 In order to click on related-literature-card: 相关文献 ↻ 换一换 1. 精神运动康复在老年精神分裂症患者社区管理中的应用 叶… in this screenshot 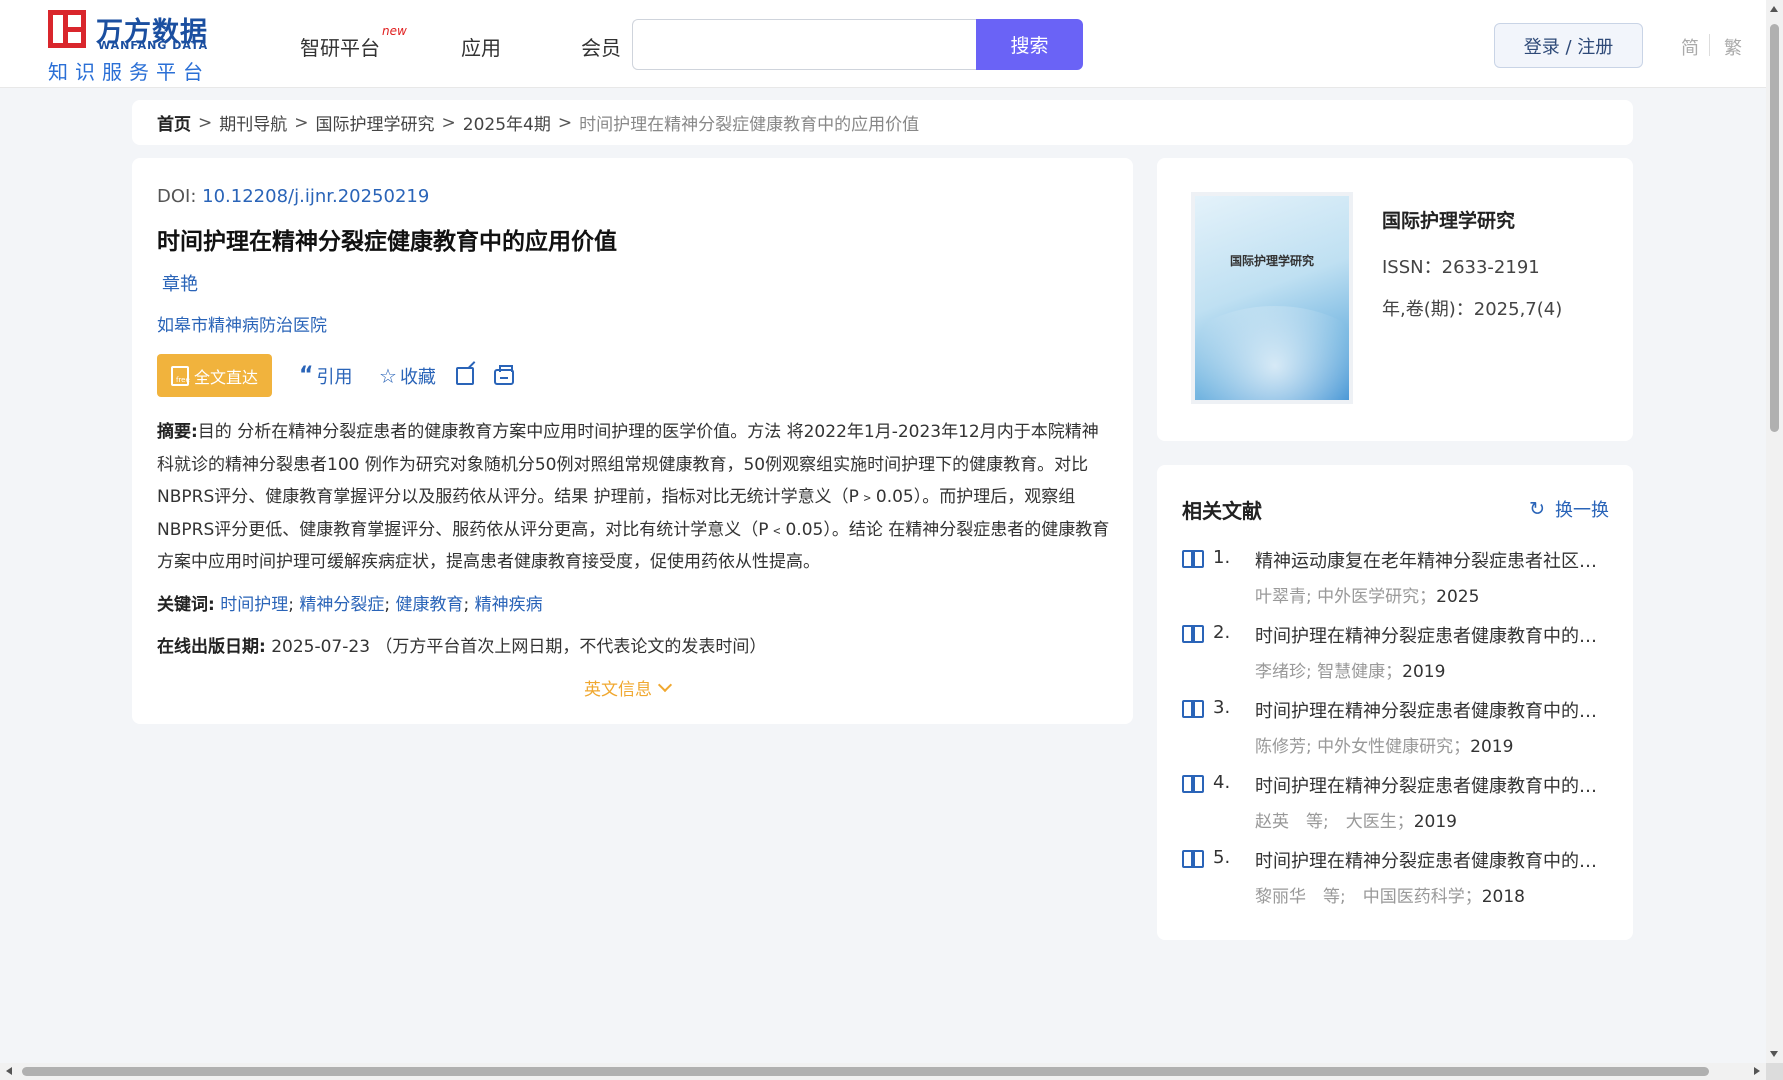, I will do `click(1395, 702)`.